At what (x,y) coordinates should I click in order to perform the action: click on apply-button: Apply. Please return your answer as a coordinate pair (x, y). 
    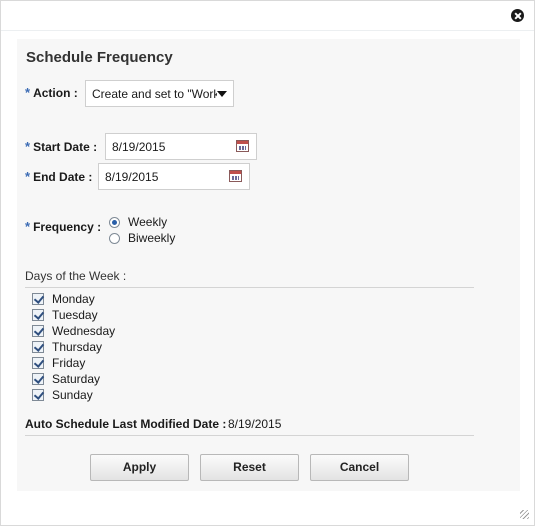
    Looking at the image, I should click on (139, 467).